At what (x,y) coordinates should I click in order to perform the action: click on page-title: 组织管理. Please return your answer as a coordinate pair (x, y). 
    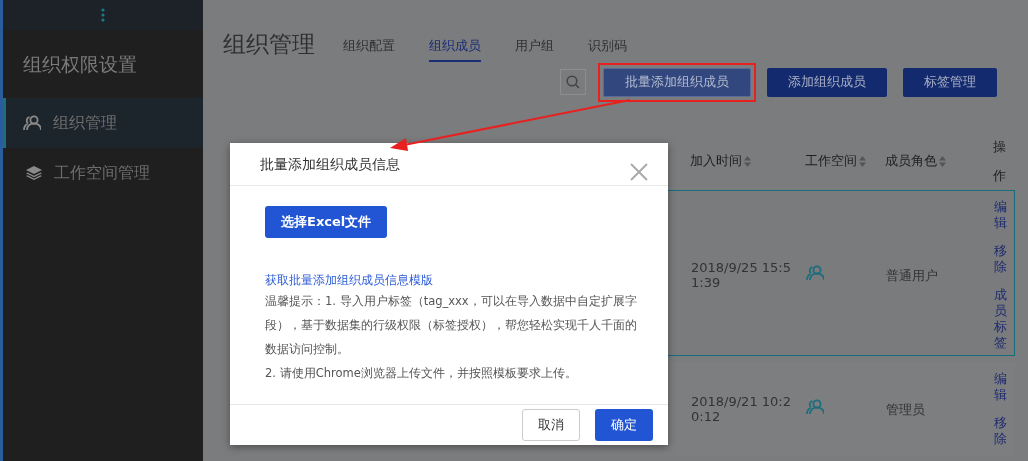
    Looking at the image, I should click on (269, 44).